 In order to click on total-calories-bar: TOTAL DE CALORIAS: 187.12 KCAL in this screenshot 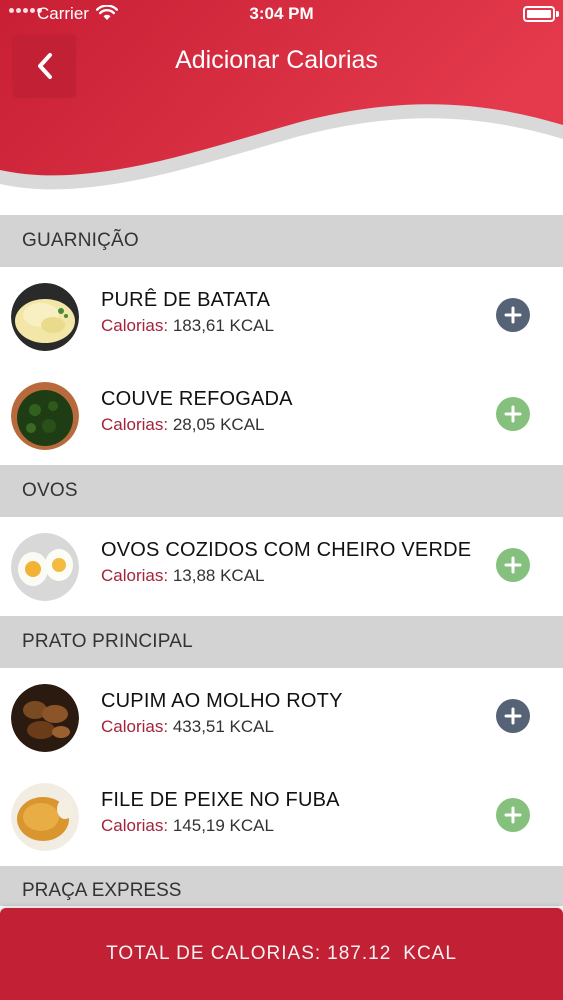, I will do `click(281, 954)`.